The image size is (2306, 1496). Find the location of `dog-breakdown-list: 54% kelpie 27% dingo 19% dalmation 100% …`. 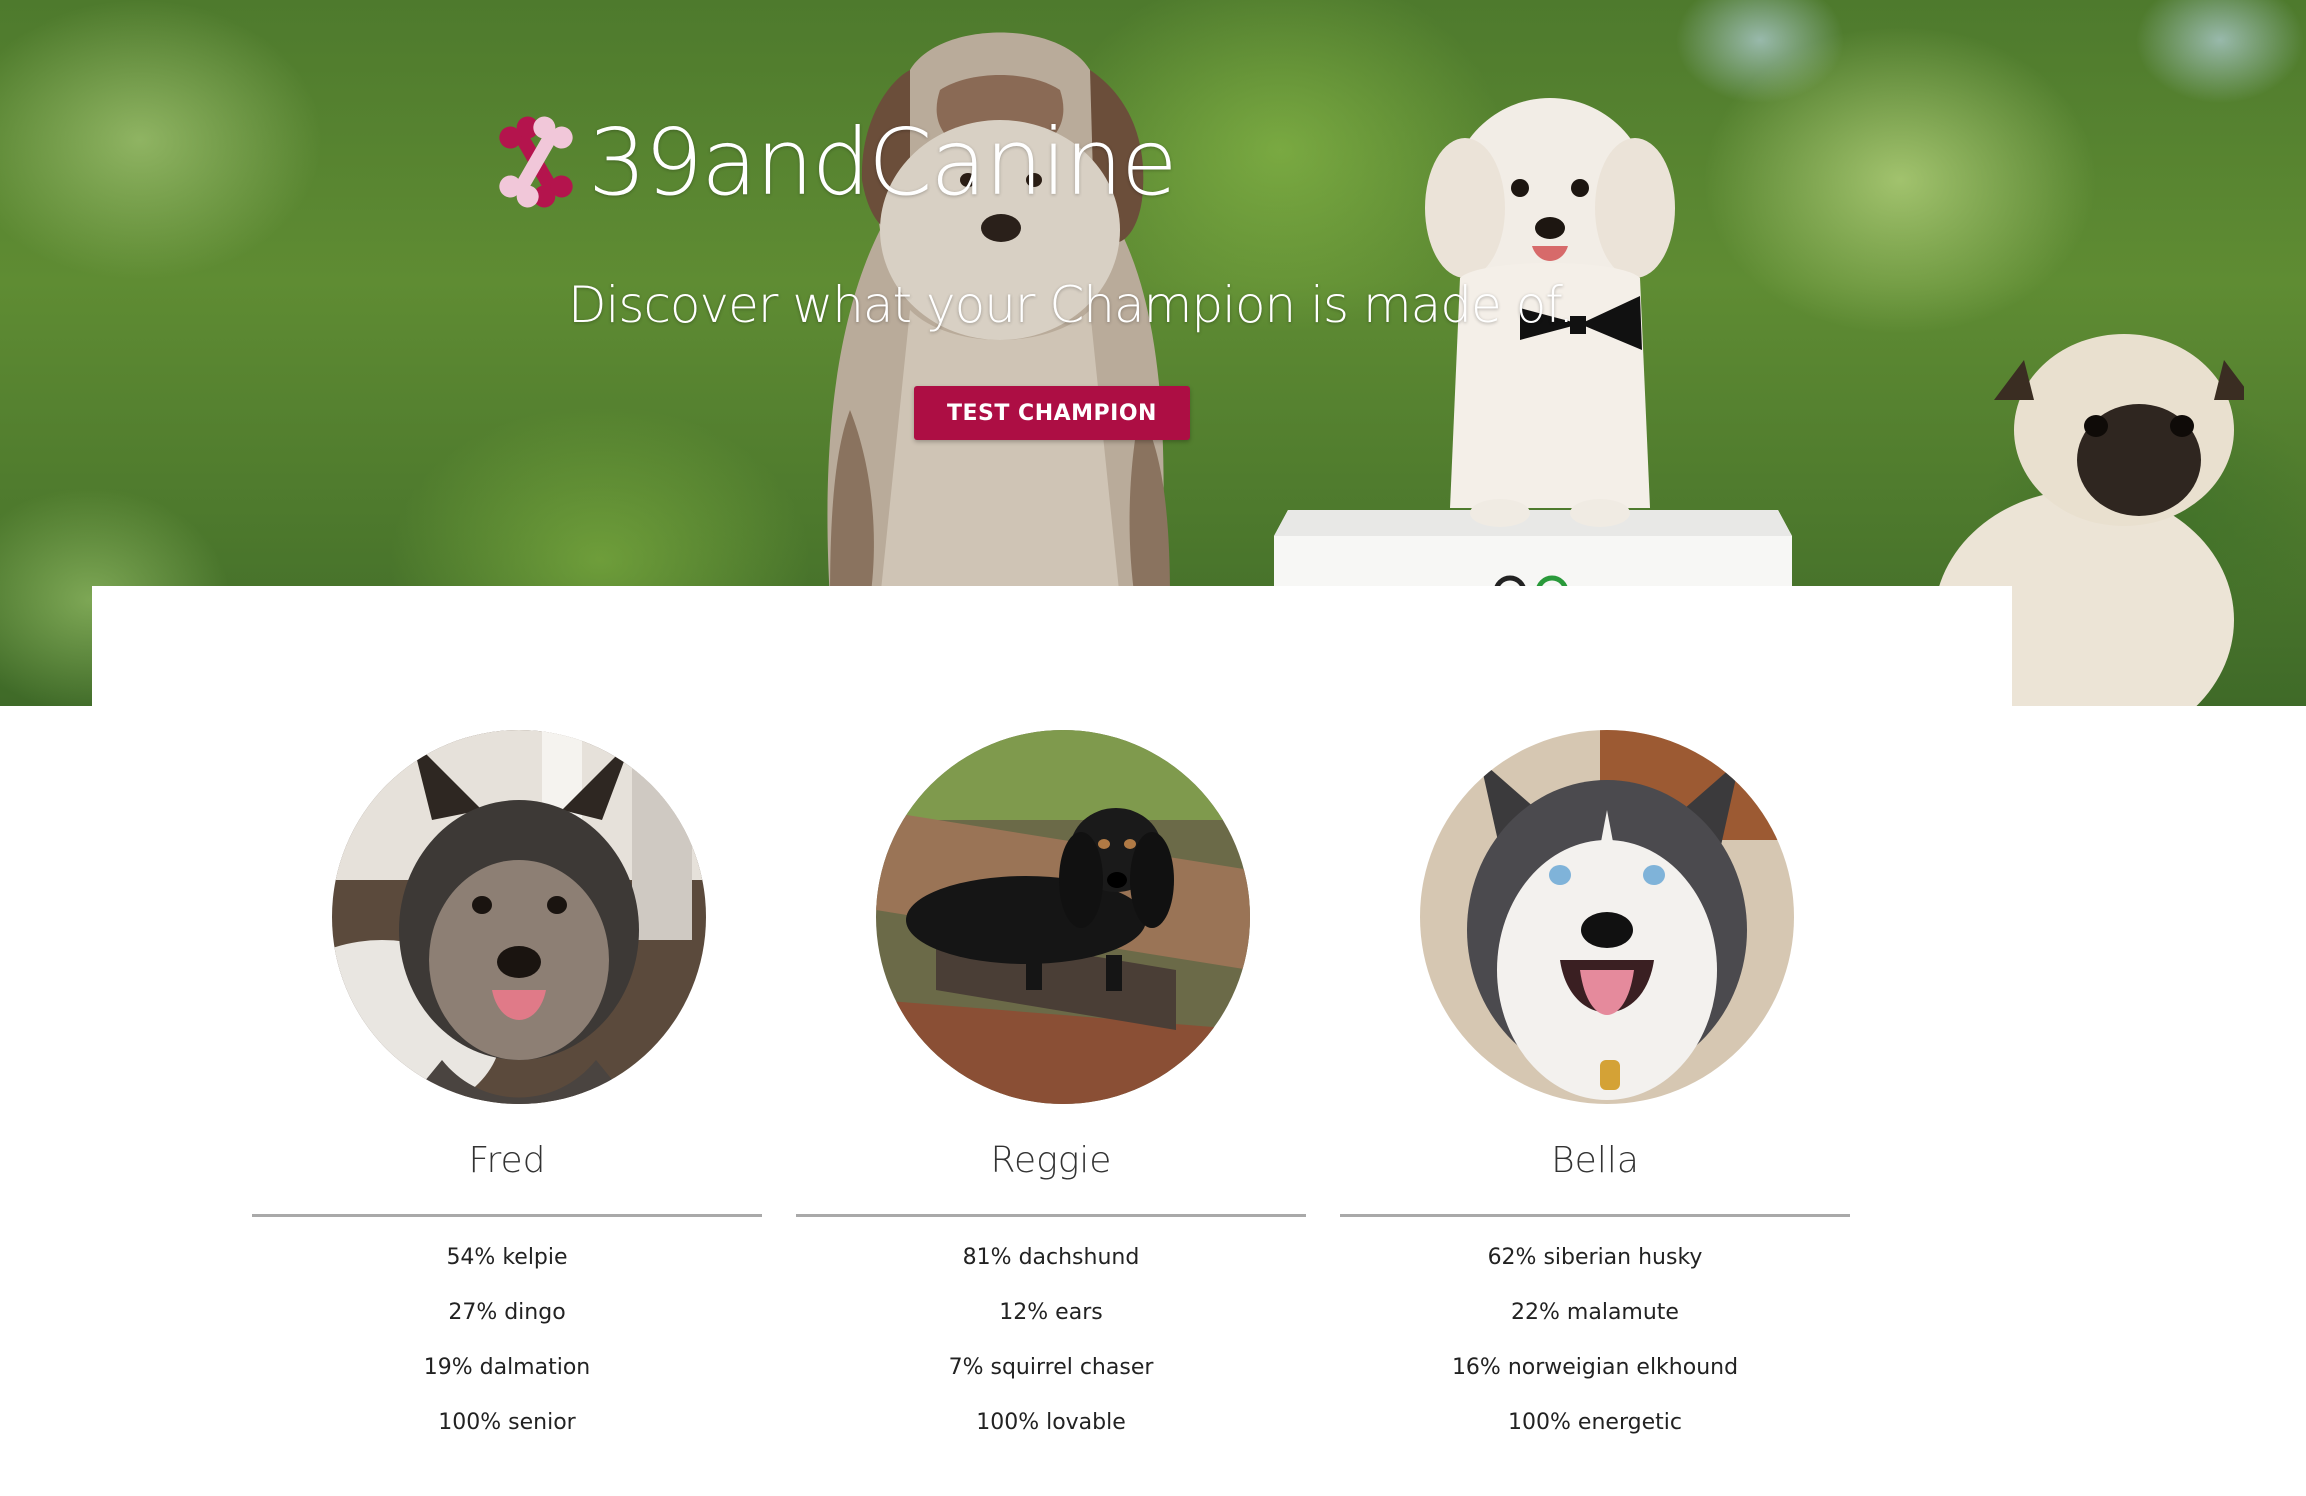

dog-breakdown-list: 54% kelpie 27% dingo 19% dalmation 100% … is located at coordinates (507, 1348).